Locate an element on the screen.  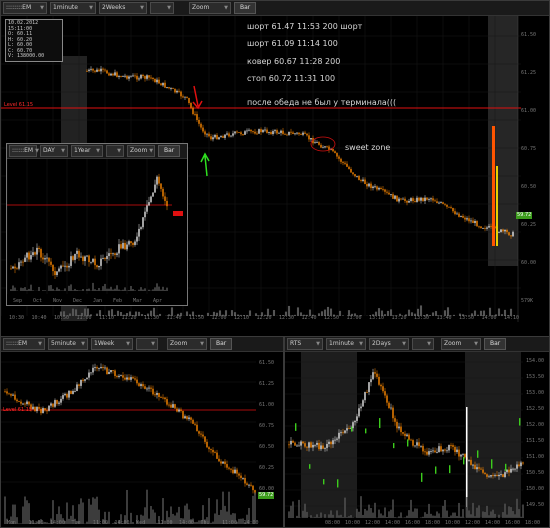
chevron-down-icon: ▼ is located at coordinates (91, 8).